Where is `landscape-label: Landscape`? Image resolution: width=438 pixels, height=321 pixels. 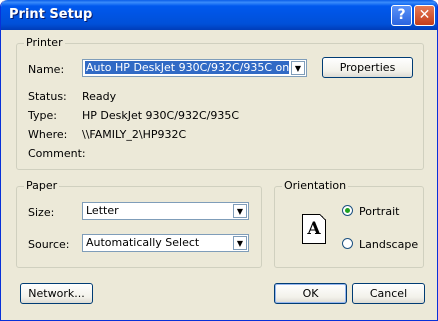
landscape-label: Landscape is located at coordinates (388, 244).